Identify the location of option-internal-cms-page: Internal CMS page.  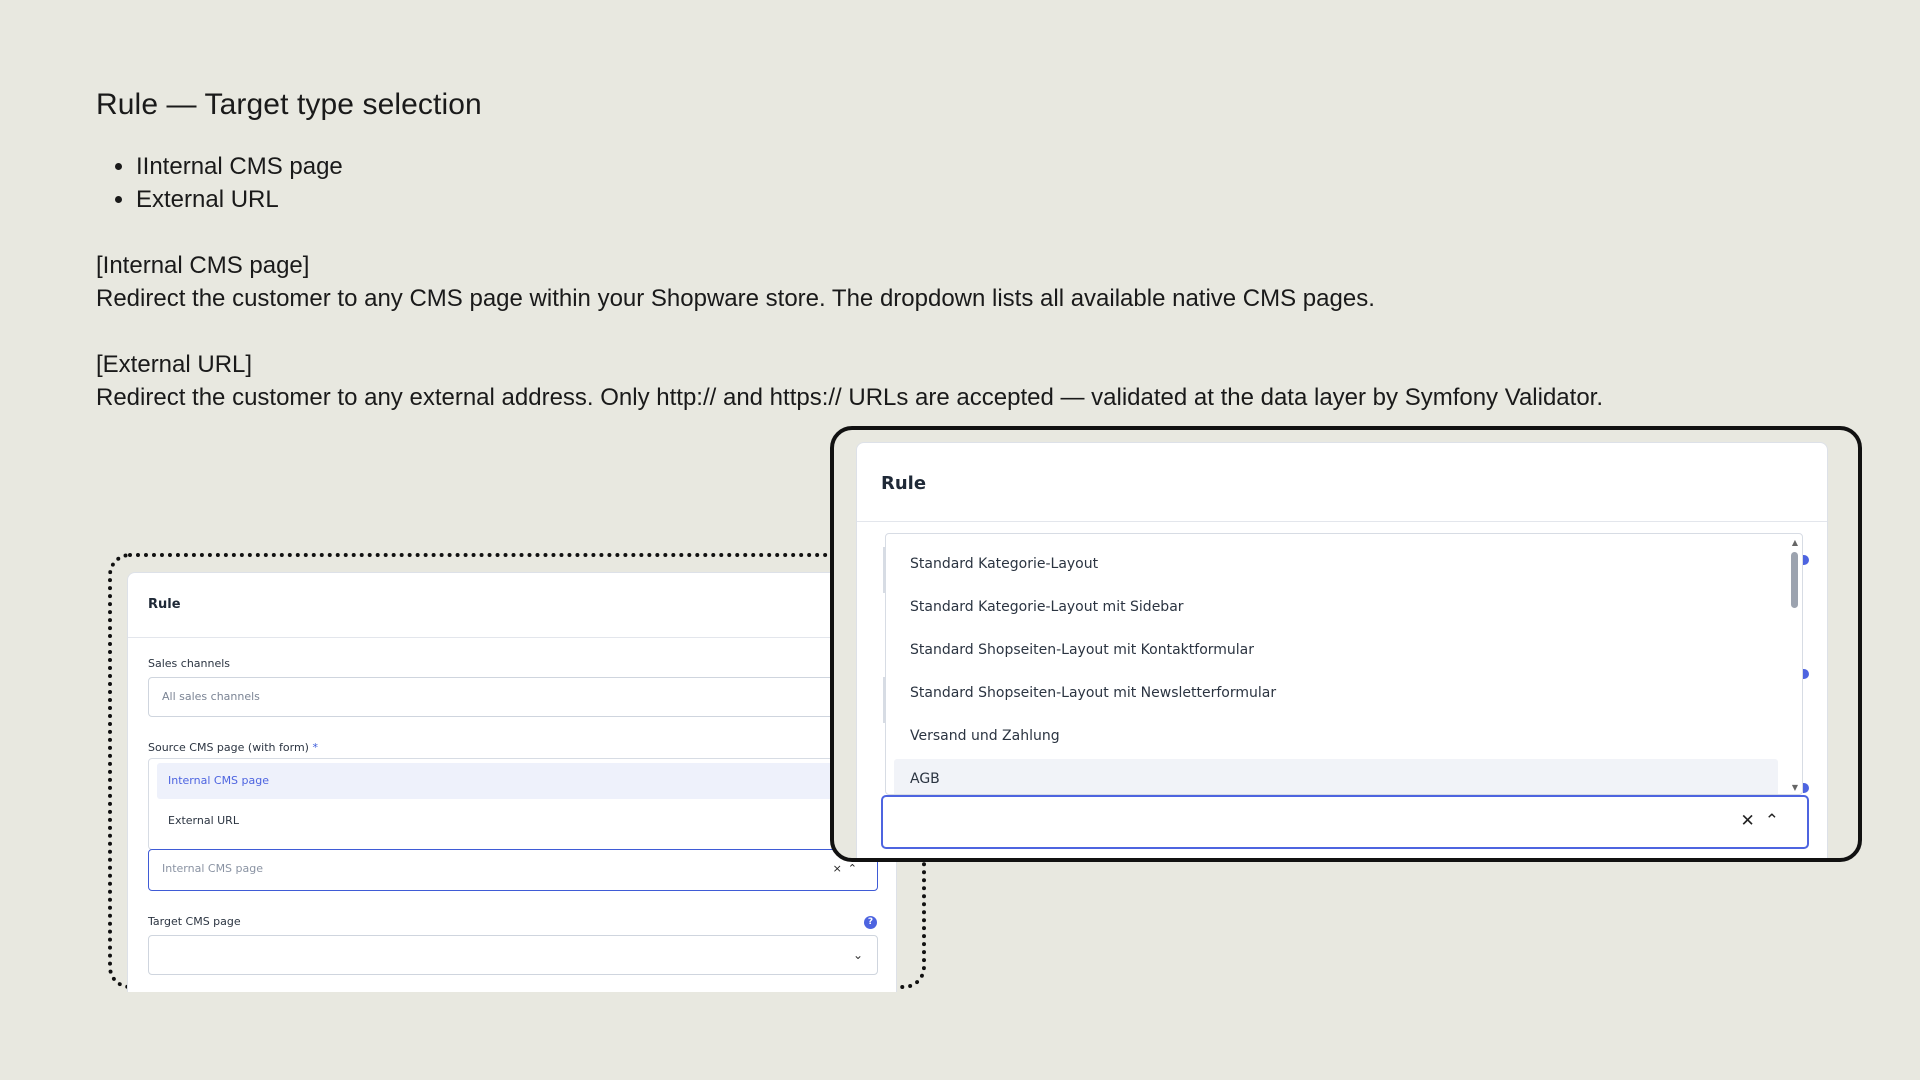
(513, 781).